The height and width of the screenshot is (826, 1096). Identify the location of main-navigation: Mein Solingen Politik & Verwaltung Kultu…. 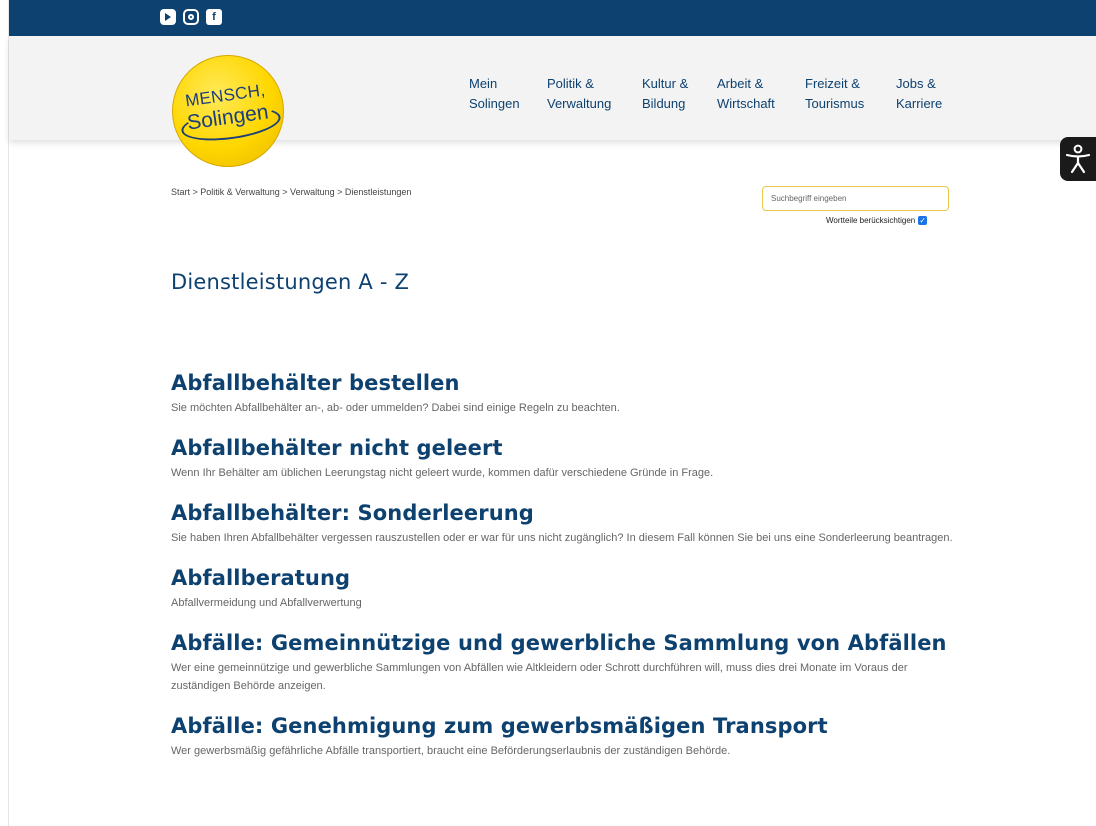
(548, 94).